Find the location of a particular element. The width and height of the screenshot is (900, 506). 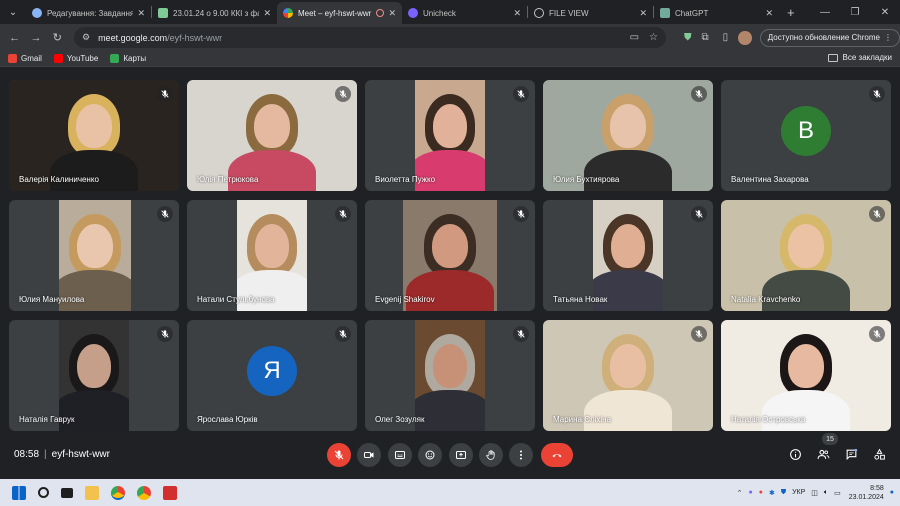

activities-button is located at coordinates (879, 454).